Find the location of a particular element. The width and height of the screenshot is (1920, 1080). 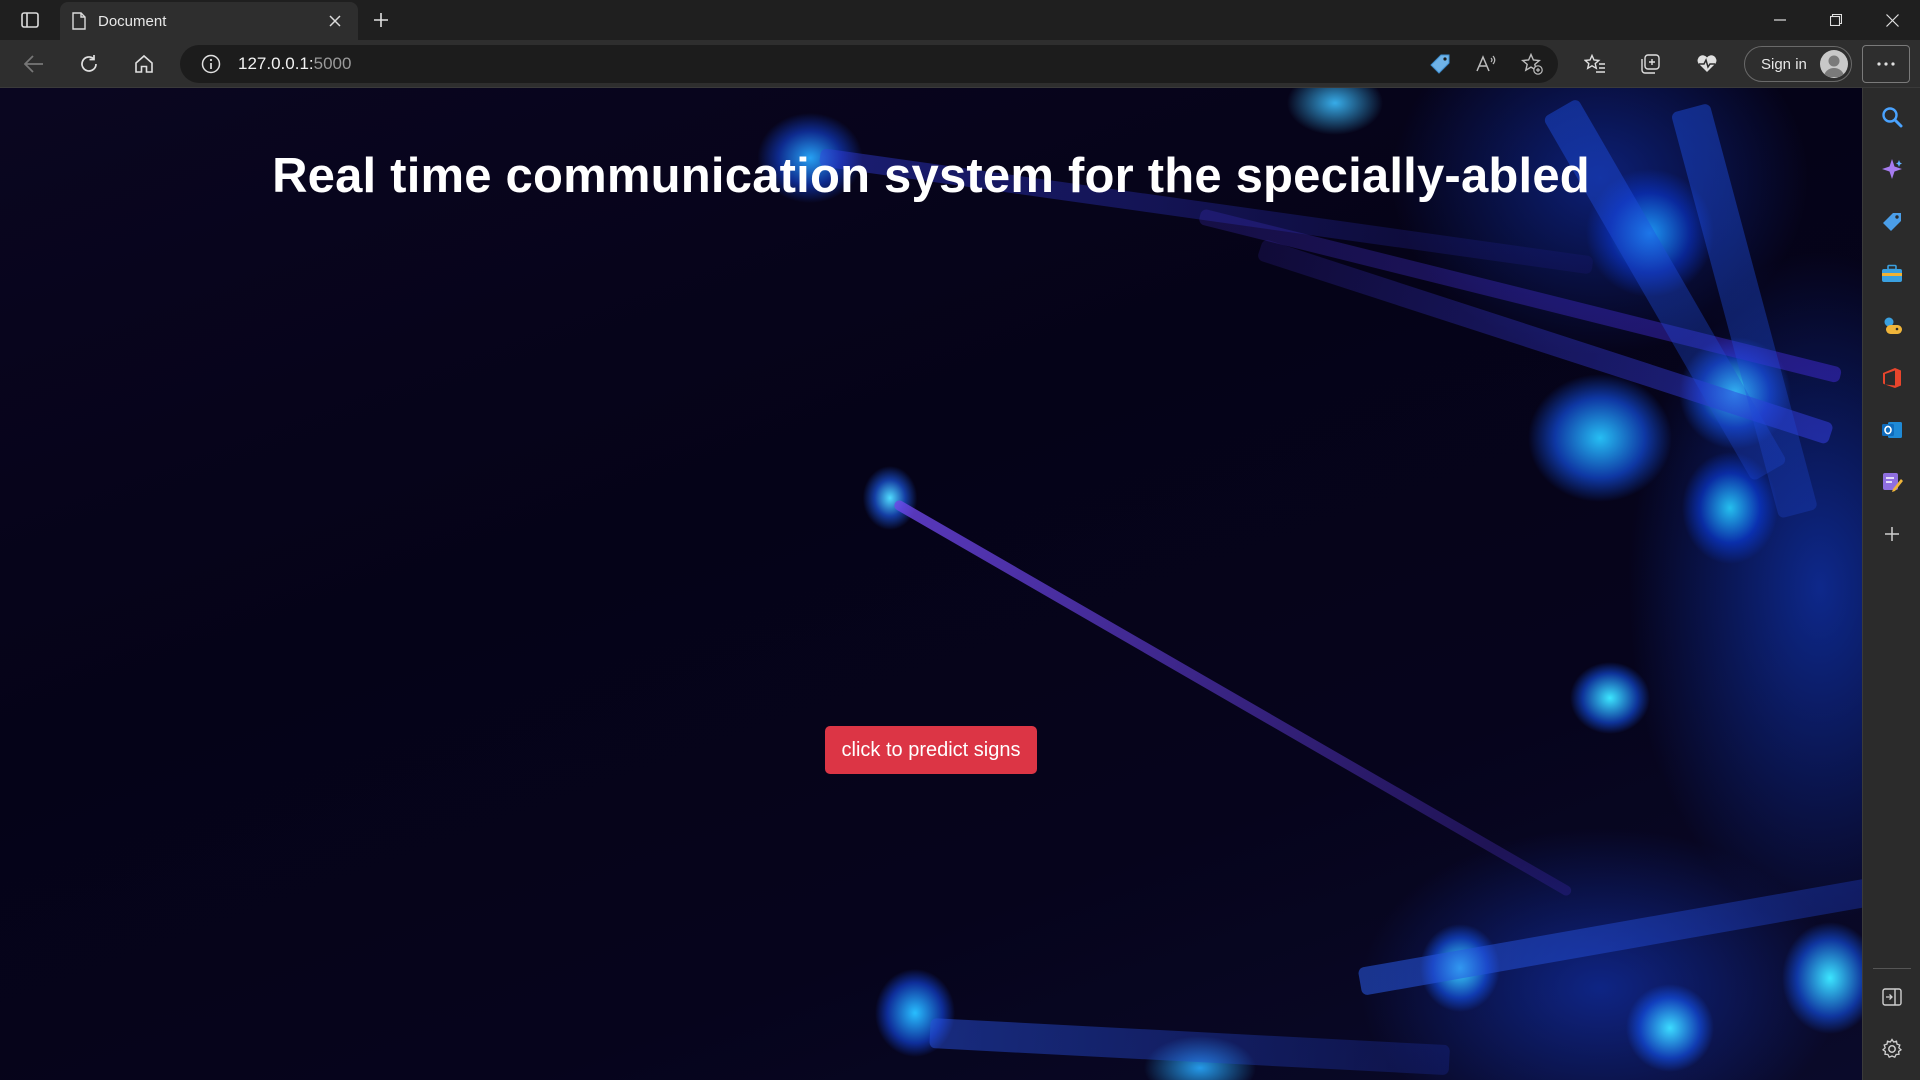

sidebar-shopping-button is located at coordinates (1892, 222).